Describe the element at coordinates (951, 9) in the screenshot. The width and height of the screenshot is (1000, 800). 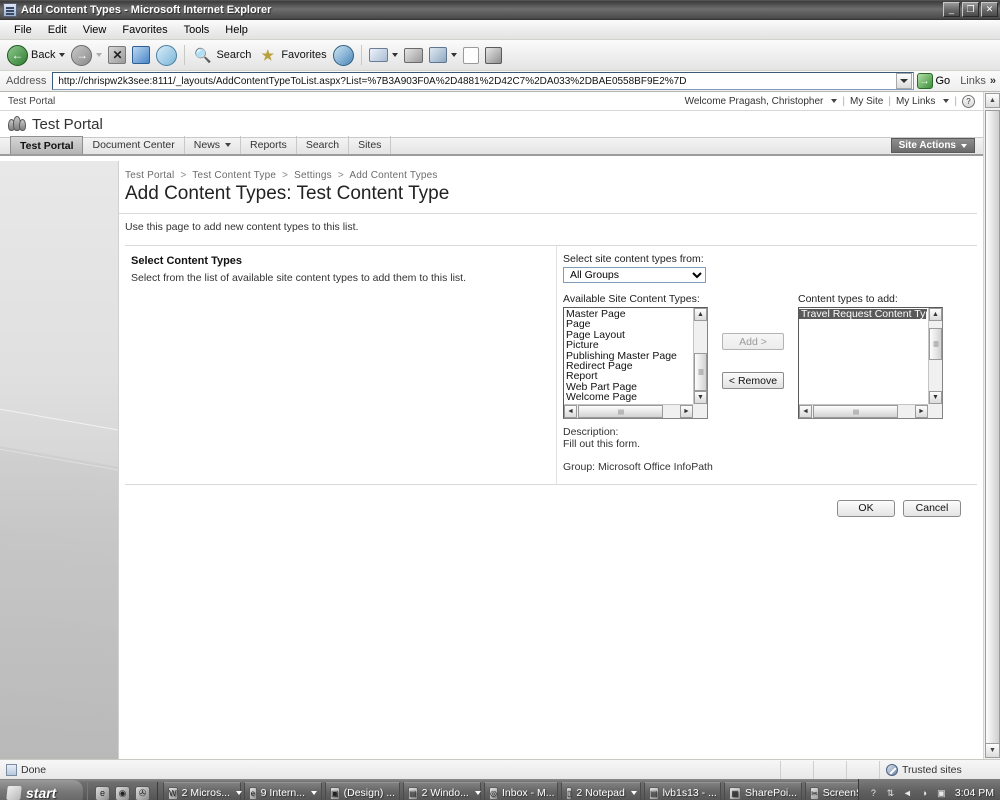
I see `minimize-button: _` at that location.